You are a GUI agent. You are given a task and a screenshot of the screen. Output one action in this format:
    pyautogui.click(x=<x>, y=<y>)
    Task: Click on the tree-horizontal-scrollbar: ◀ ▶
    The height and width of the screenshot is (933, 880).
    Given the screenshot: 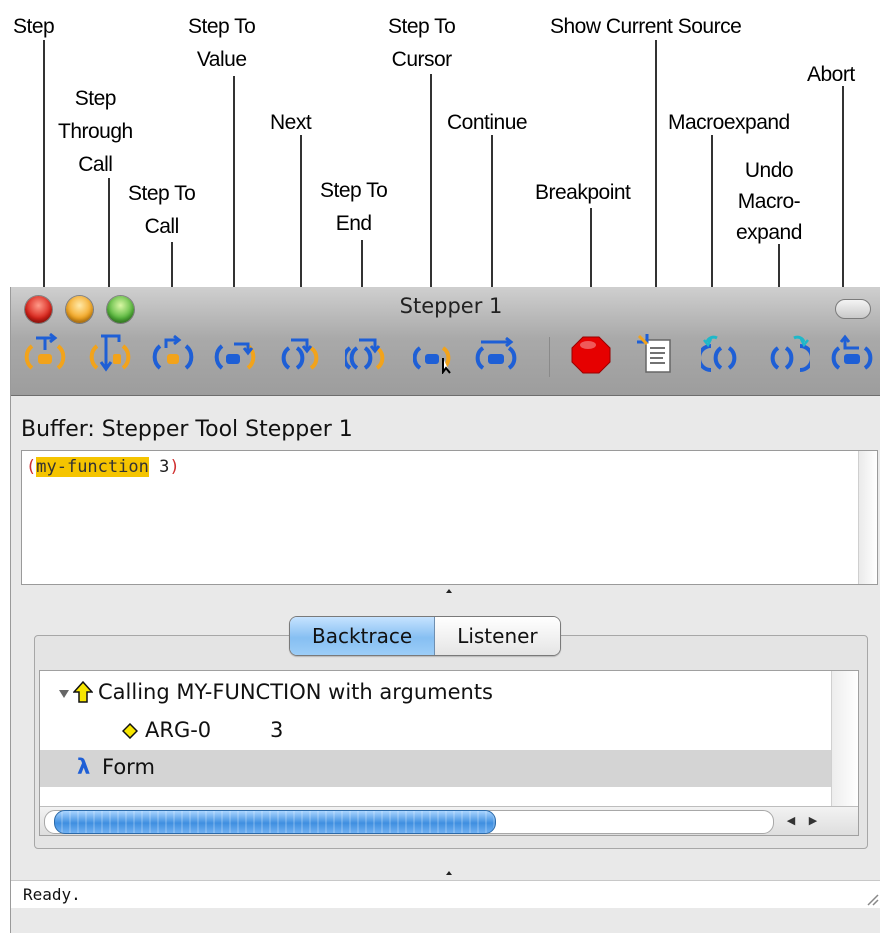 What is the action you would take?
    pyautogui.click(x=449, y=820)
    